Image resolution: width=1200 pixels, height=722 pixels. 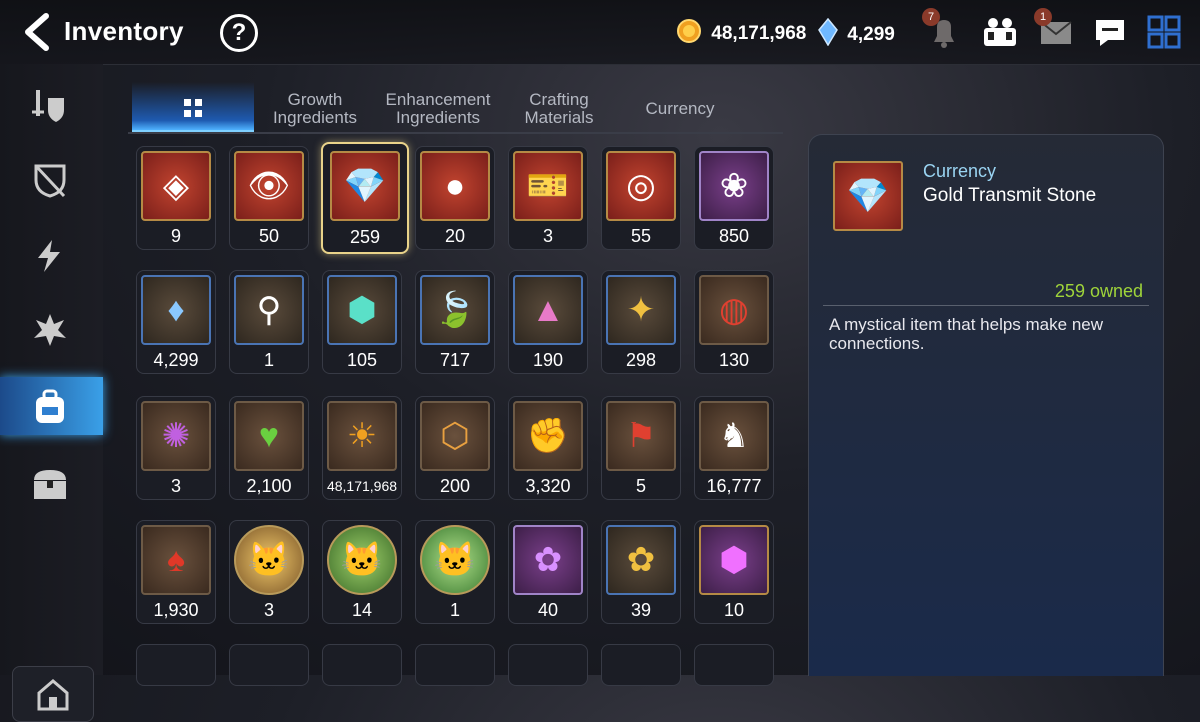 What do you see at coordinates (362, 436) in the screenshot?
I see `gold-coin-icon: ☀` at bounding box center [362, 436].